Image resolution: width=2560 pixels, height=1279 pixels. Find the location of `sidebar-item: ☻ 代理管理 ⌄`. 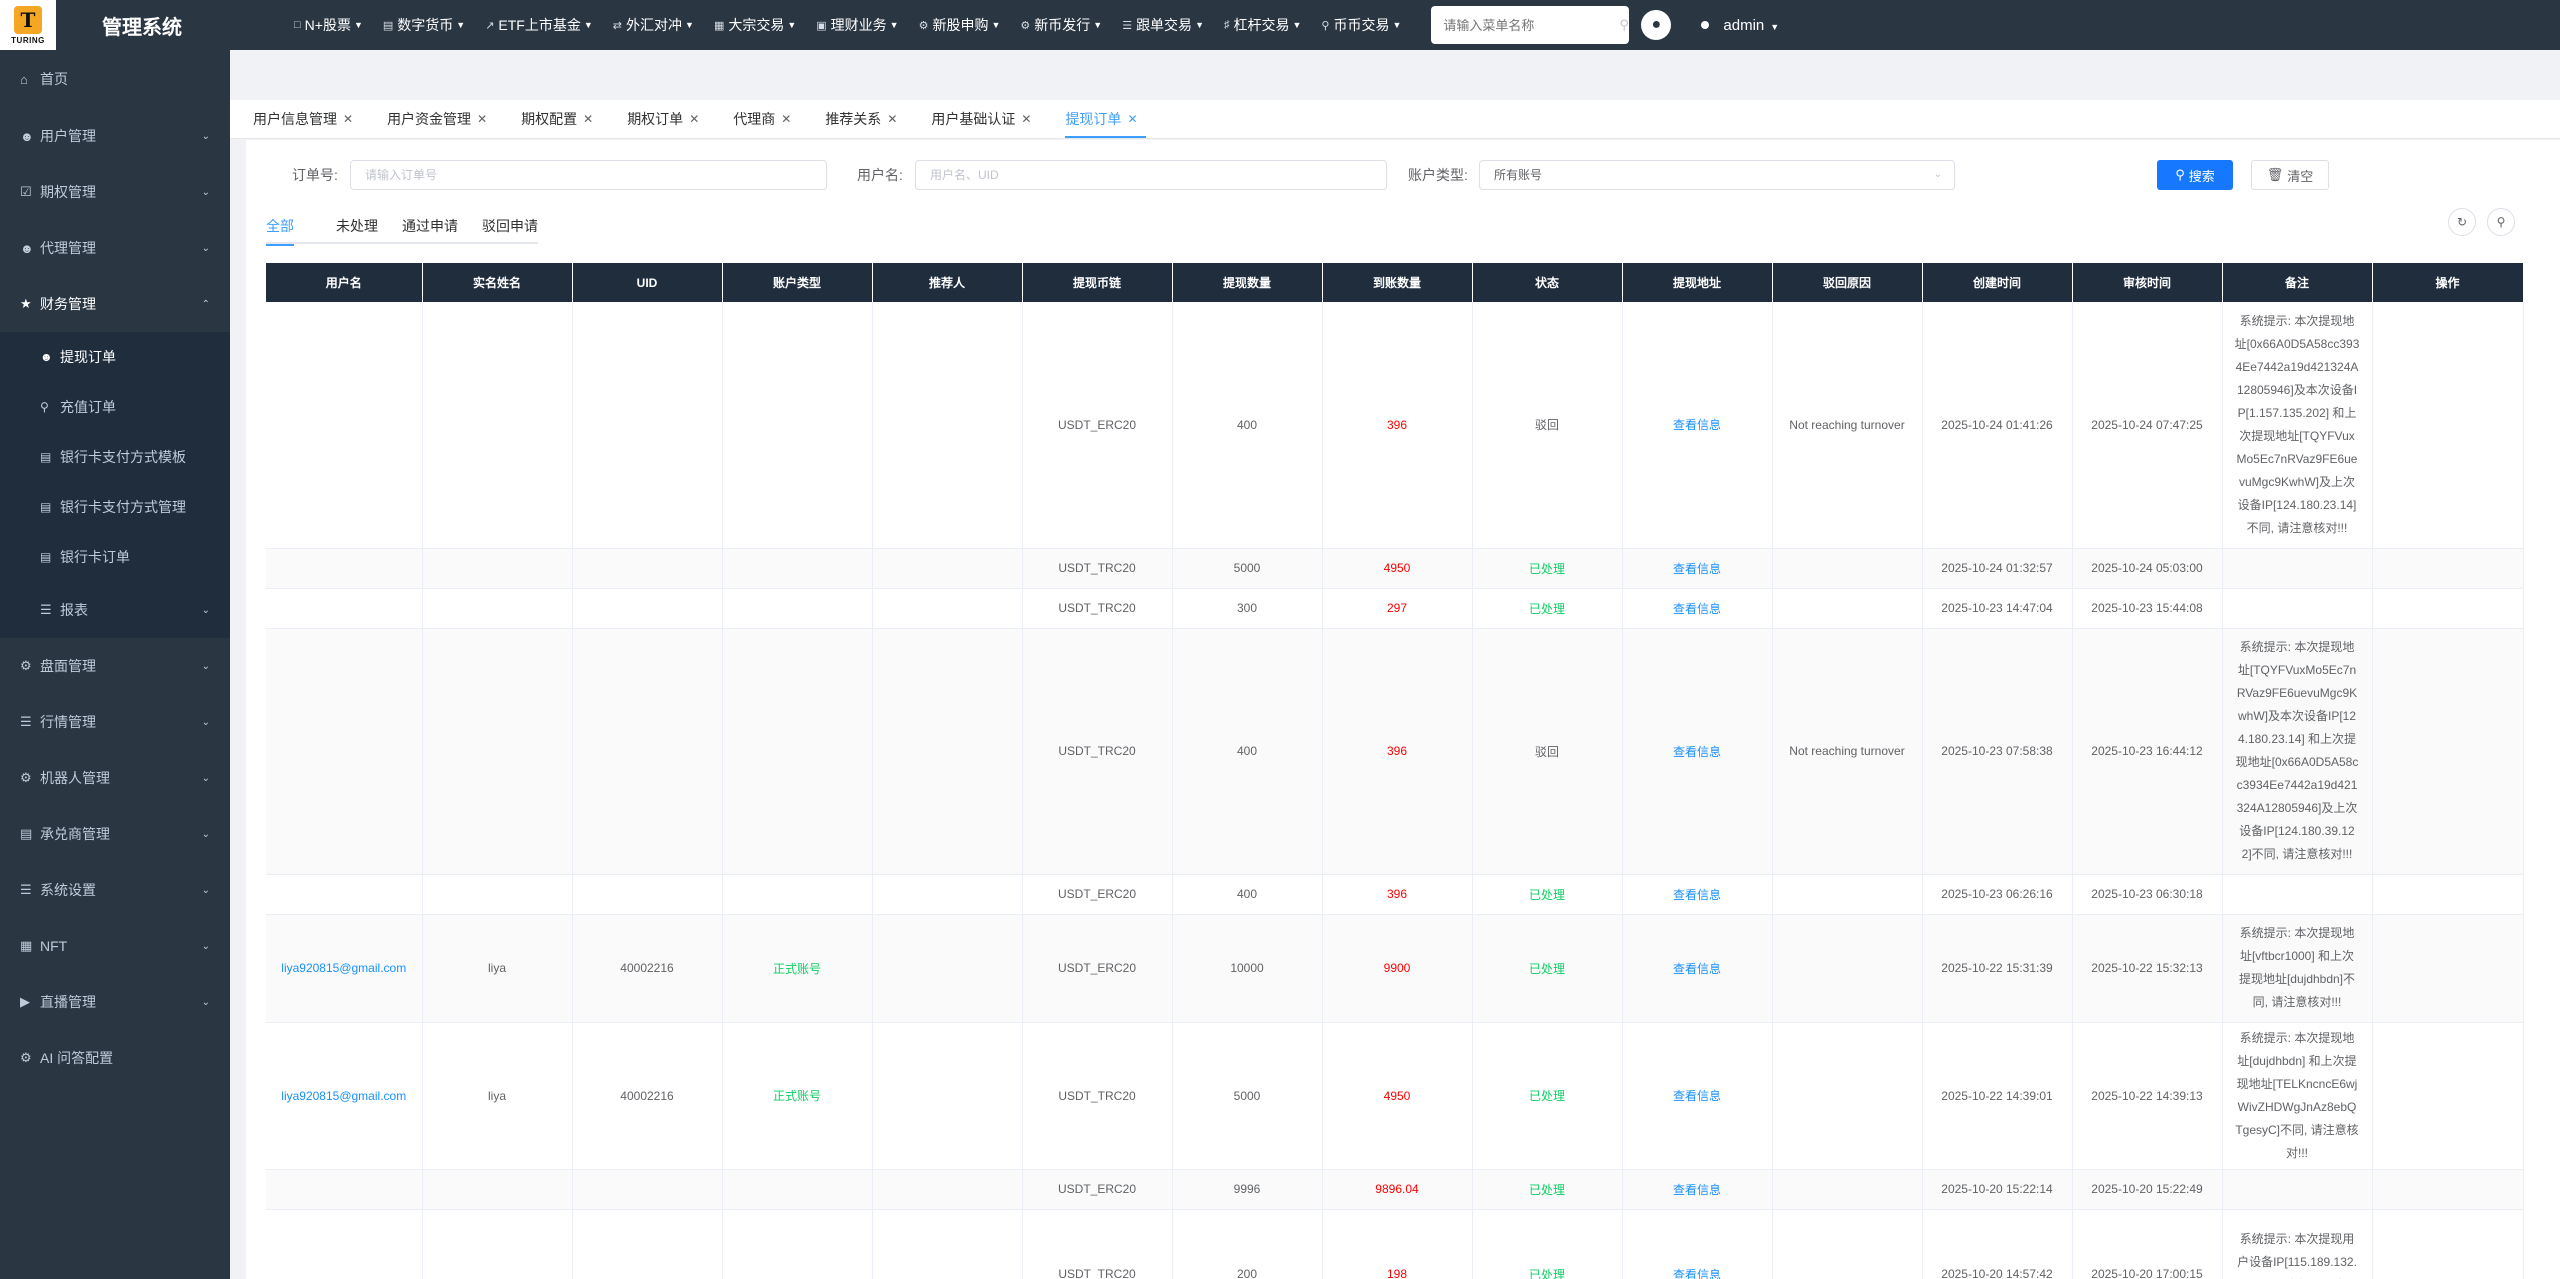

sidebar-item: ☻ 代理管理 ⌄ is located at coordinates (115, 248).